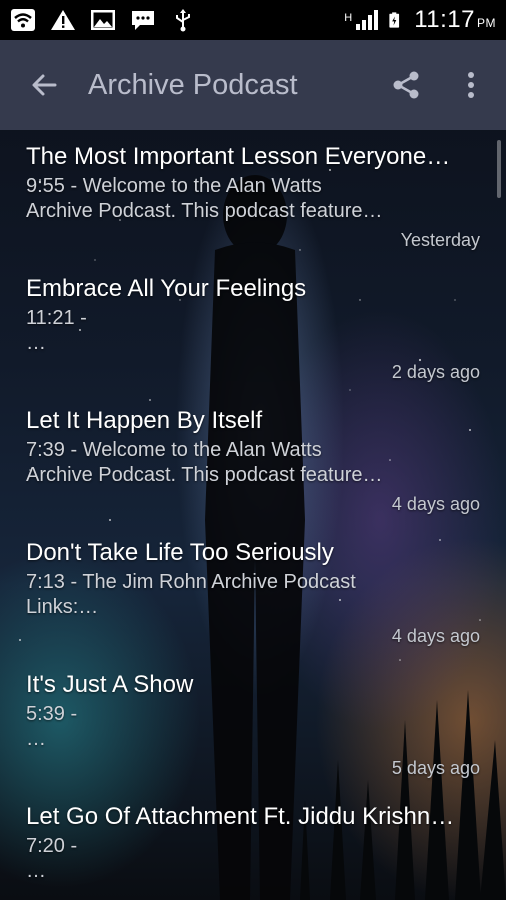 The image size is (506, 900). What do you see at coordinates (486, 23) in the screenshot?
I see `clock-ampm: PM` at bounding box center [486, 23].